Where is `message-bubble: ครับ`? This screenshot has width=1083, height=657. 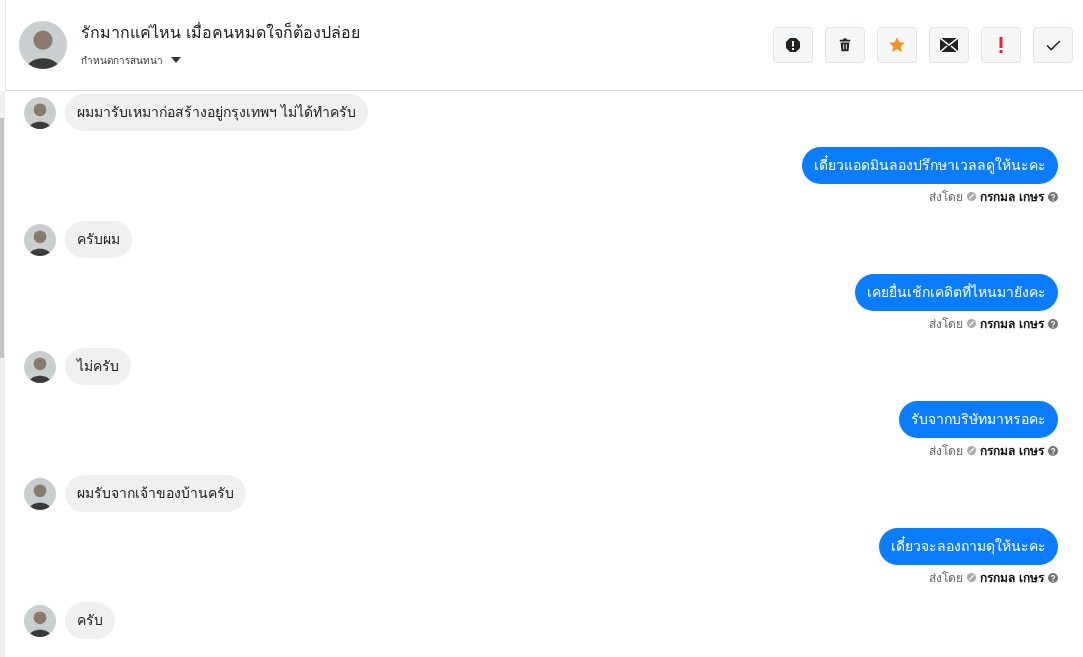
message-bubble: ครับ is located at coordinates (90, 620).